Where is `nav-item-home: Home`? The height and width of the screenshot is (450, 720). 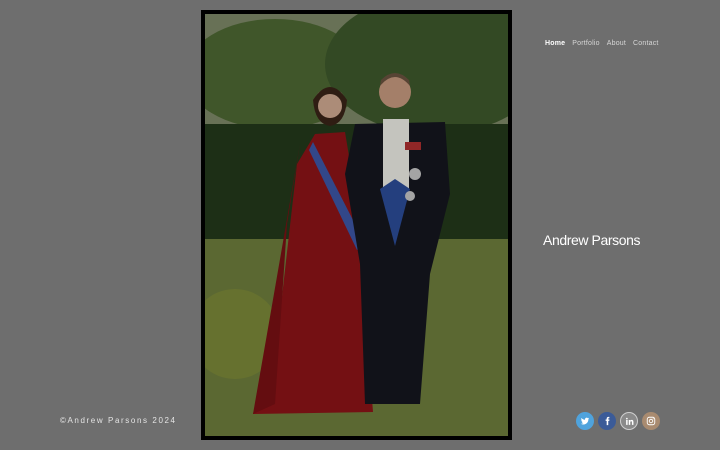 nav-item-home: Home is located at coordinates (555, 43).